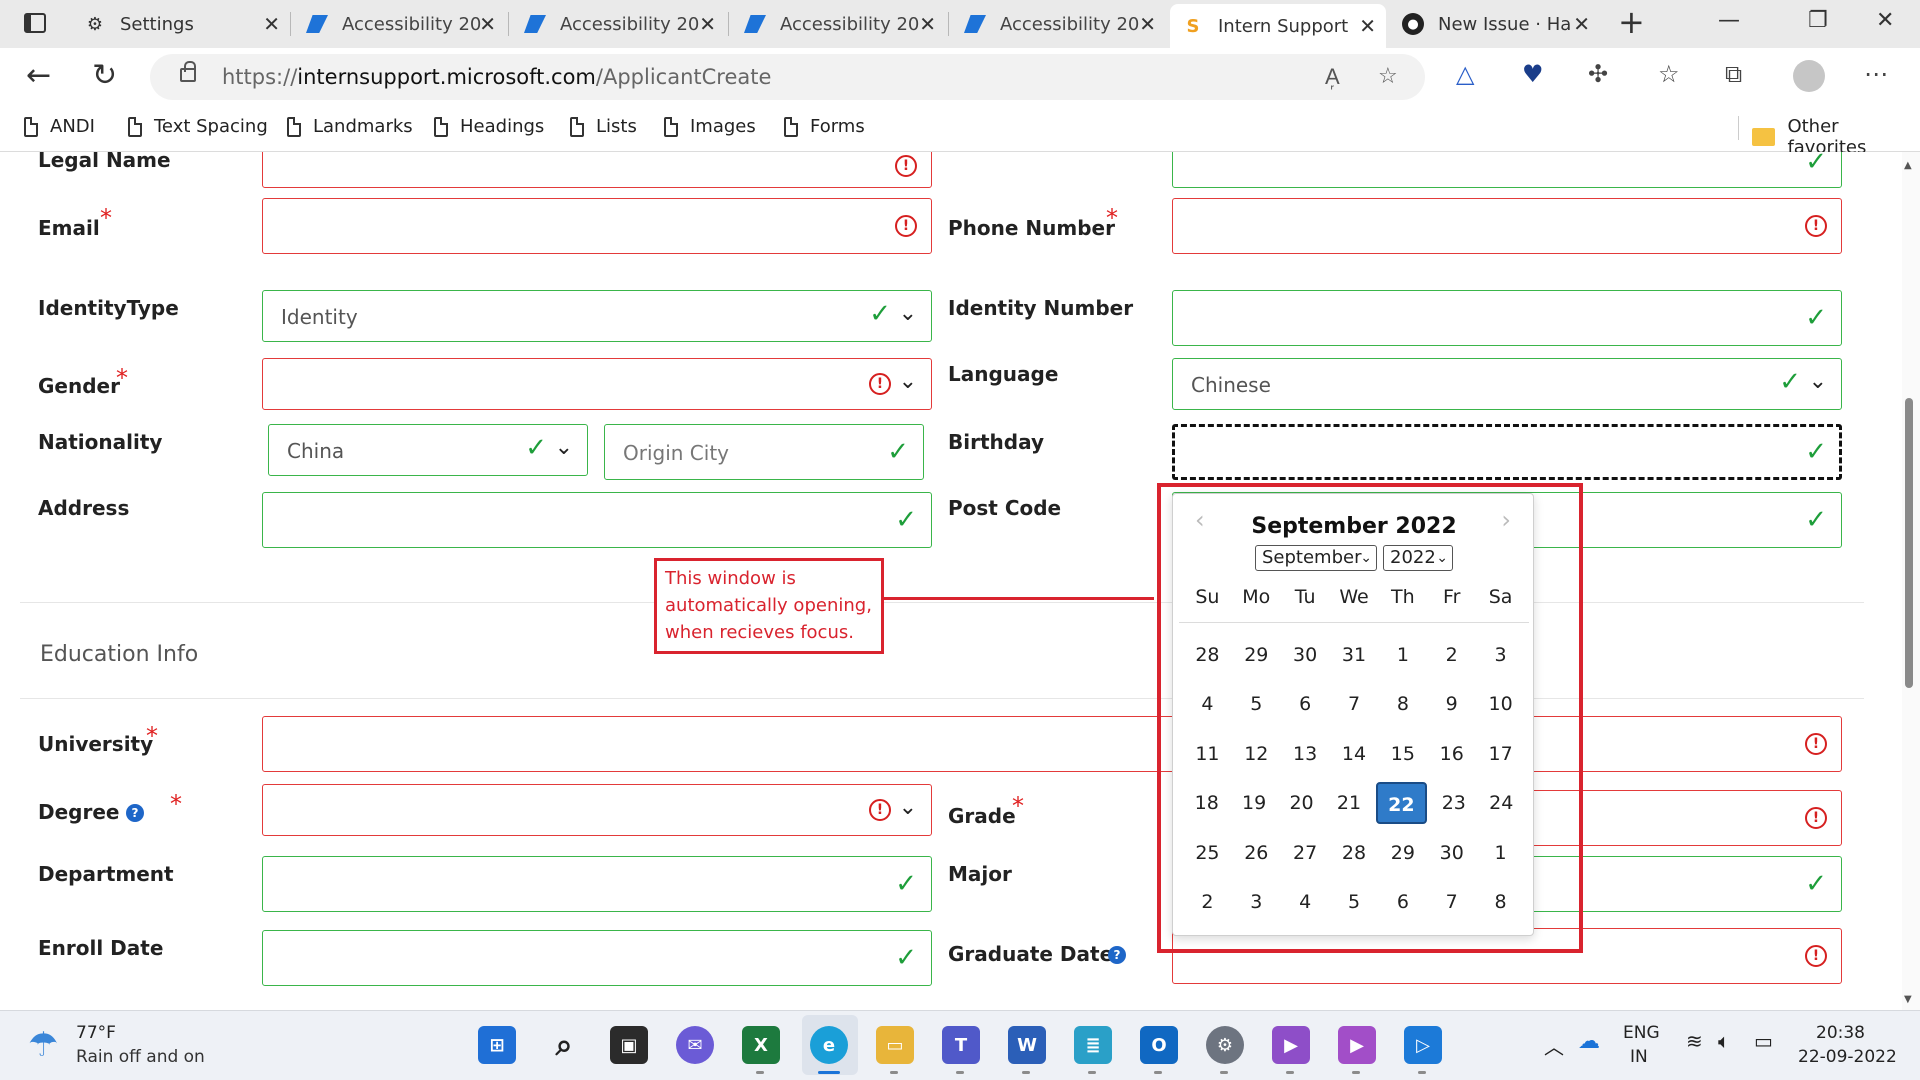 This screenshot has height=1080, width=1920. I want to click on partial-field-right: ✓, so click(1507, 170).